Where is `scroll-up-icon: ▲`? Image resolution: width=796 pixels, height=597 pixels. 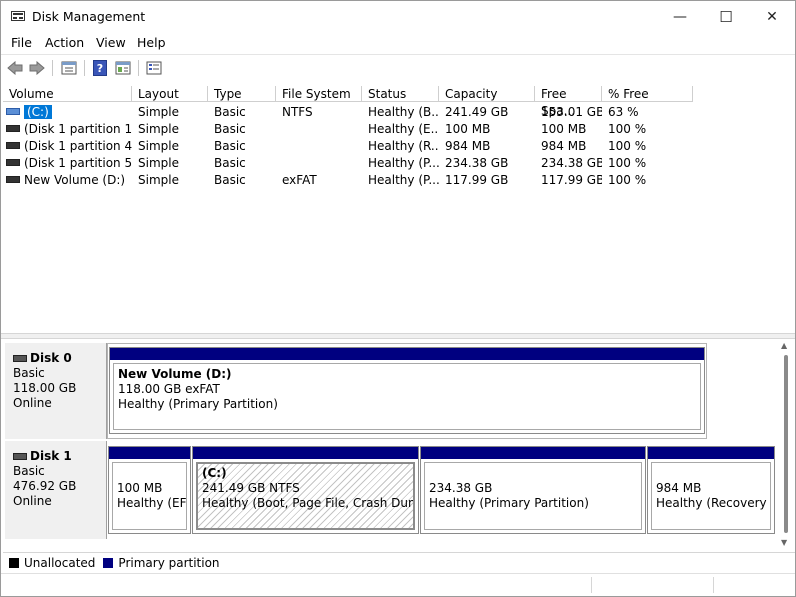
scroll-up-icon: ▲ is located at coordinates (784, 345).